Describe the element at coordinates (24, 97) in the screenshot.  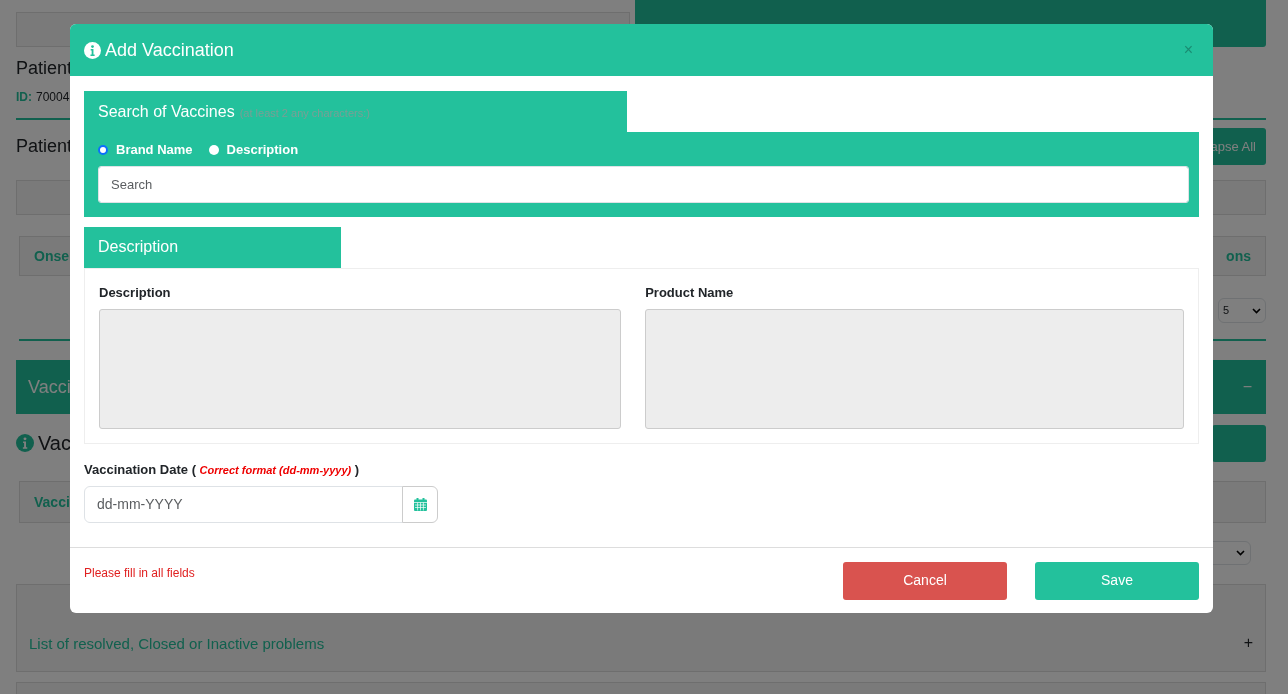
I see `id-label: ID:` at that location.